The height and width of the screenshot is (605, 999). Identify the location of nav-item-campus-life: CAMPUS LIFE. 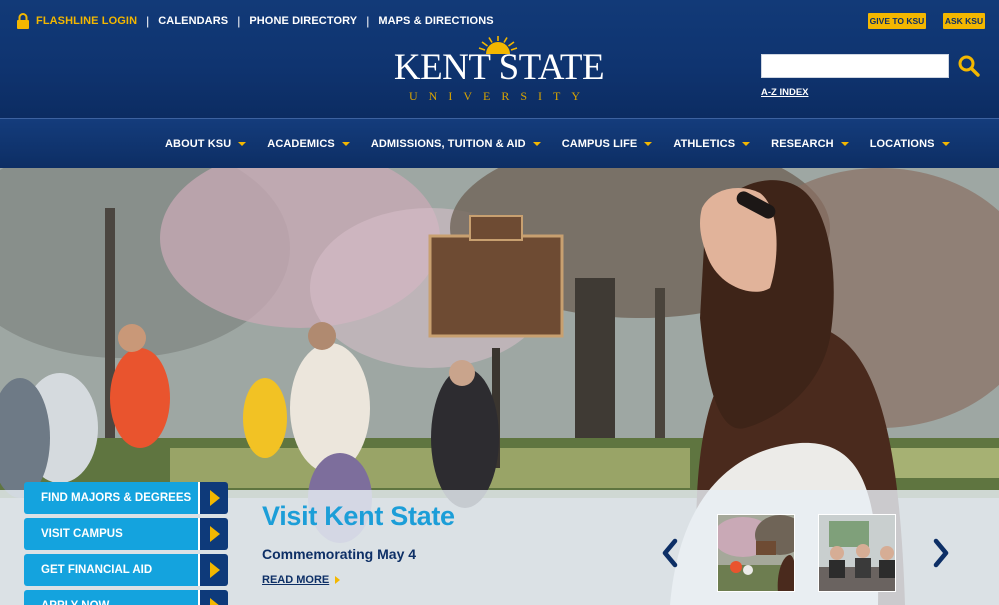
(607, 144).